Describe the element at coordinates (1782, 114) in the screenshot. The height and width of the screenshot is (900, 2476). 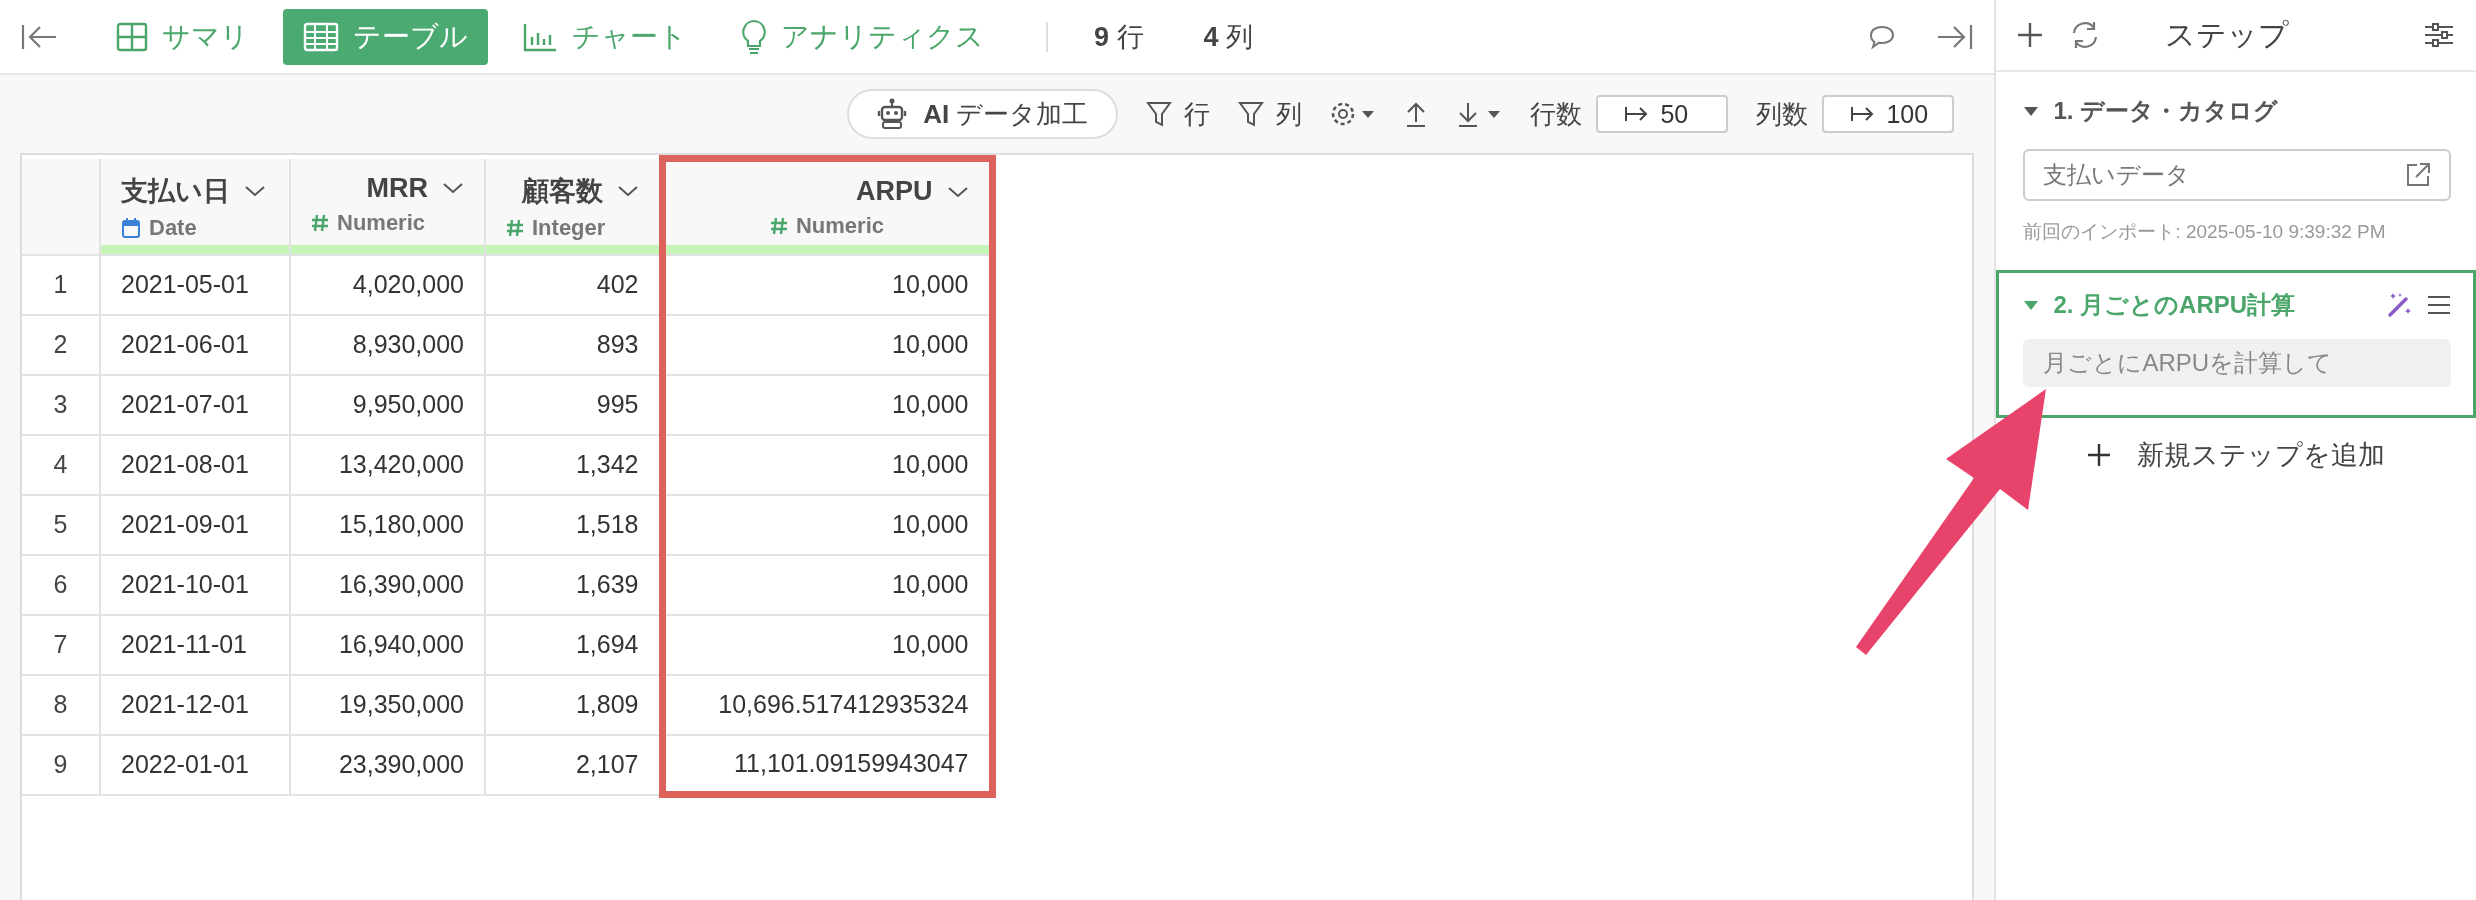
I see `column-limit-label: 列数` at that location.